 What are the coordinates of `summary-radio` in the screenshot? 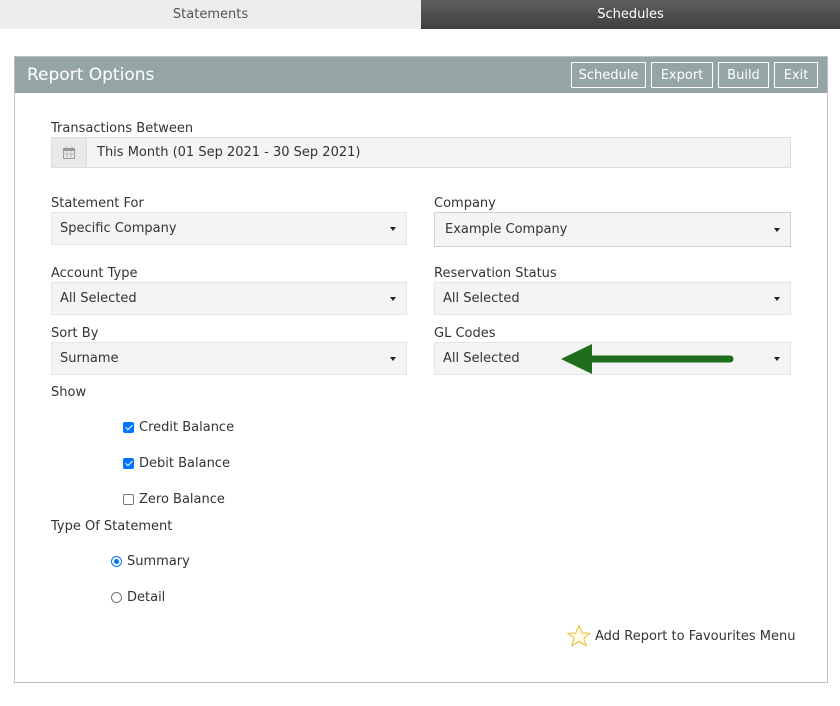 It's located at (116, 561).